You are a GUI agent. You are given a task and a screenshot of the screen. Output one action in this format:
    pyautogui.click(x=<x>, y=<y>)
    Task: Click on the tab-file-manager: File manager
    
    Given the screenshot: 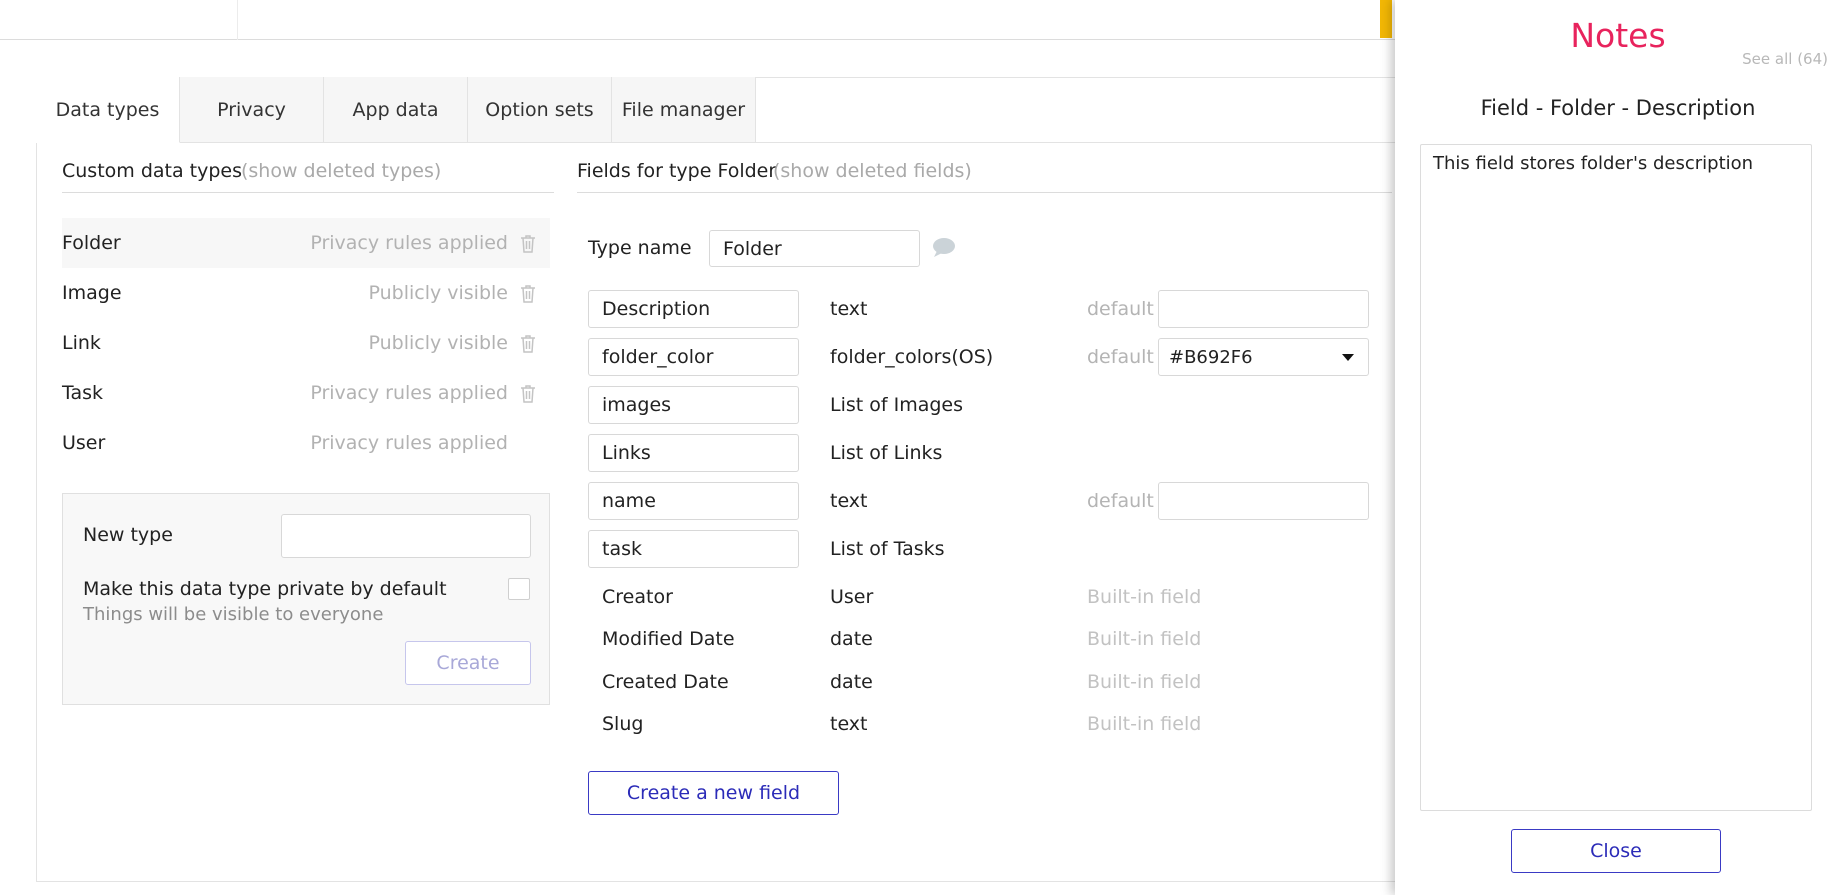 What is the action you would take?
    pyautogui.click(x=684, y=110)
    